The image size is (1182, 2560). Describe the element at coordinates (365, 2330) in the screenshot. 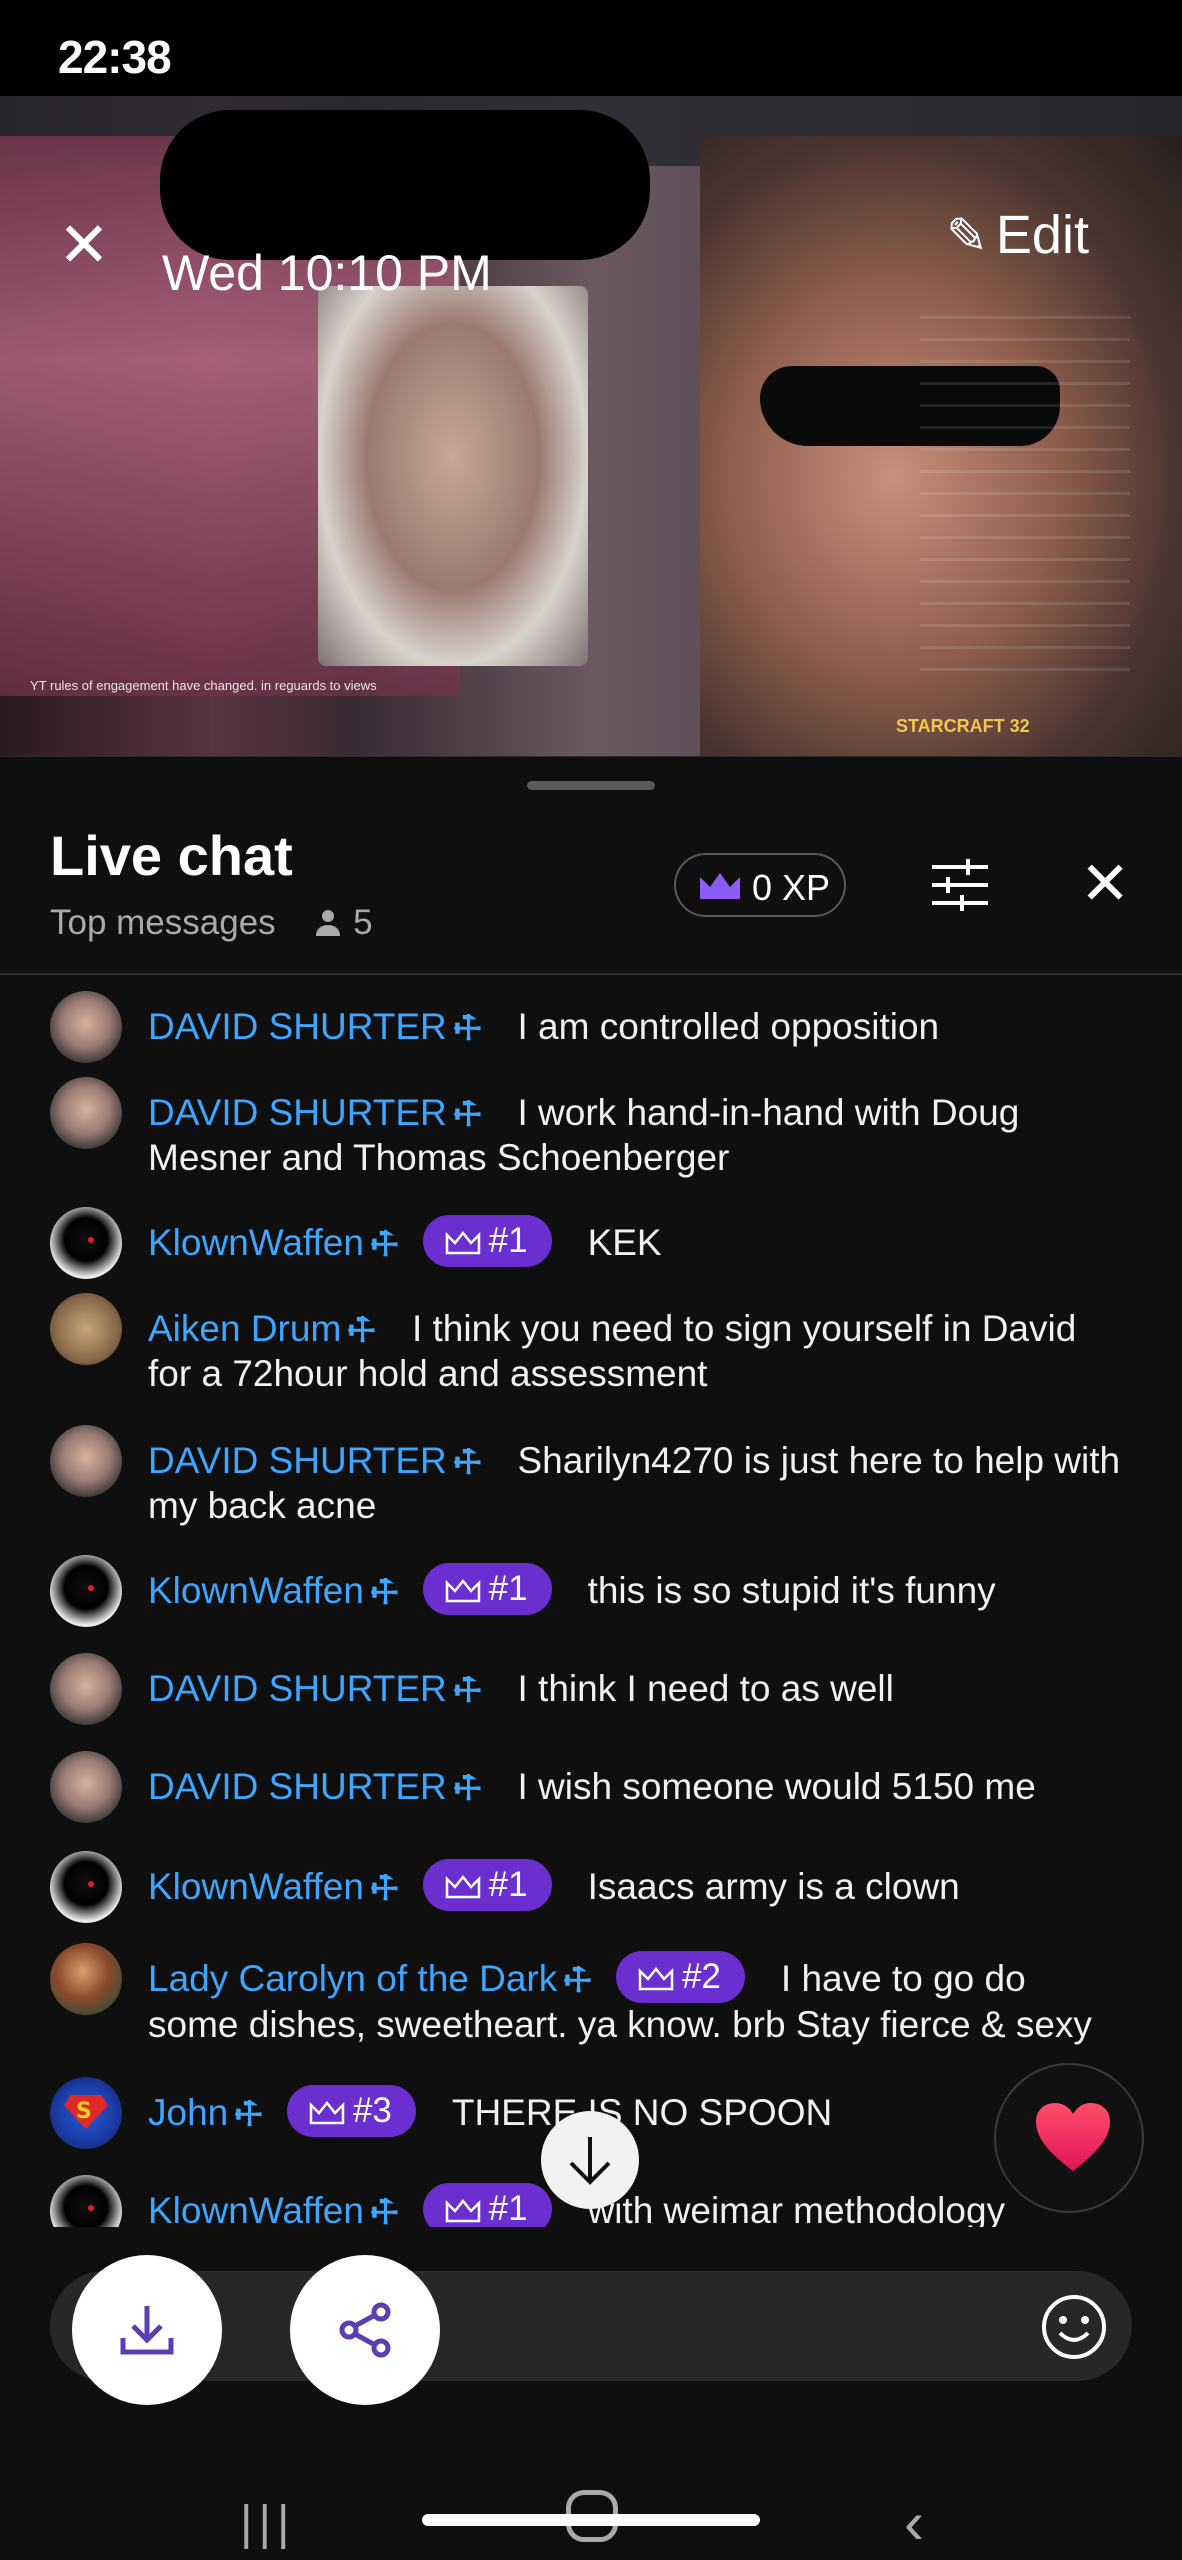

I see `share-button` at that location.